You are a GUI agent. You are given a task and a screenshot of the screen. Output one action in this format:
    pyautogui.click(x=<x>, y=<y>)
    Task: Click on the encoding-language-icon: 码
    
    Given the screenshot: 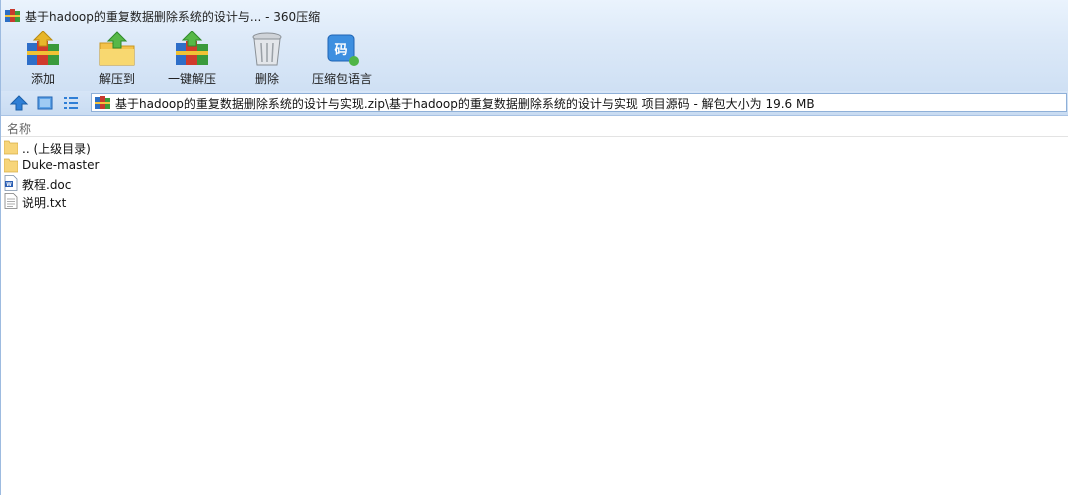 What is the action you would take?
    pyautogui.click(x=343, y=50)
    